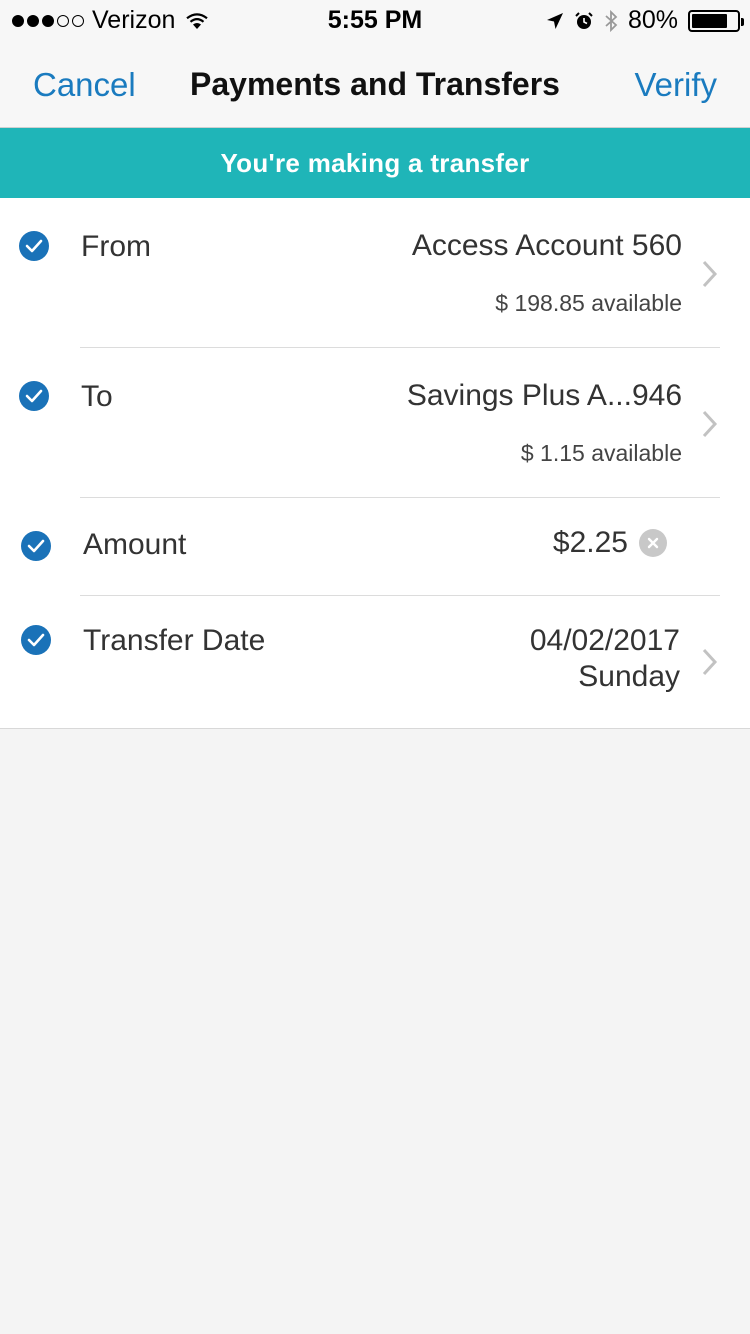  What do you see at coordinates (544, 395) in the screenshot?
I see `to-account-name: Savings Plus A...946` at bounding box center [544, 395].